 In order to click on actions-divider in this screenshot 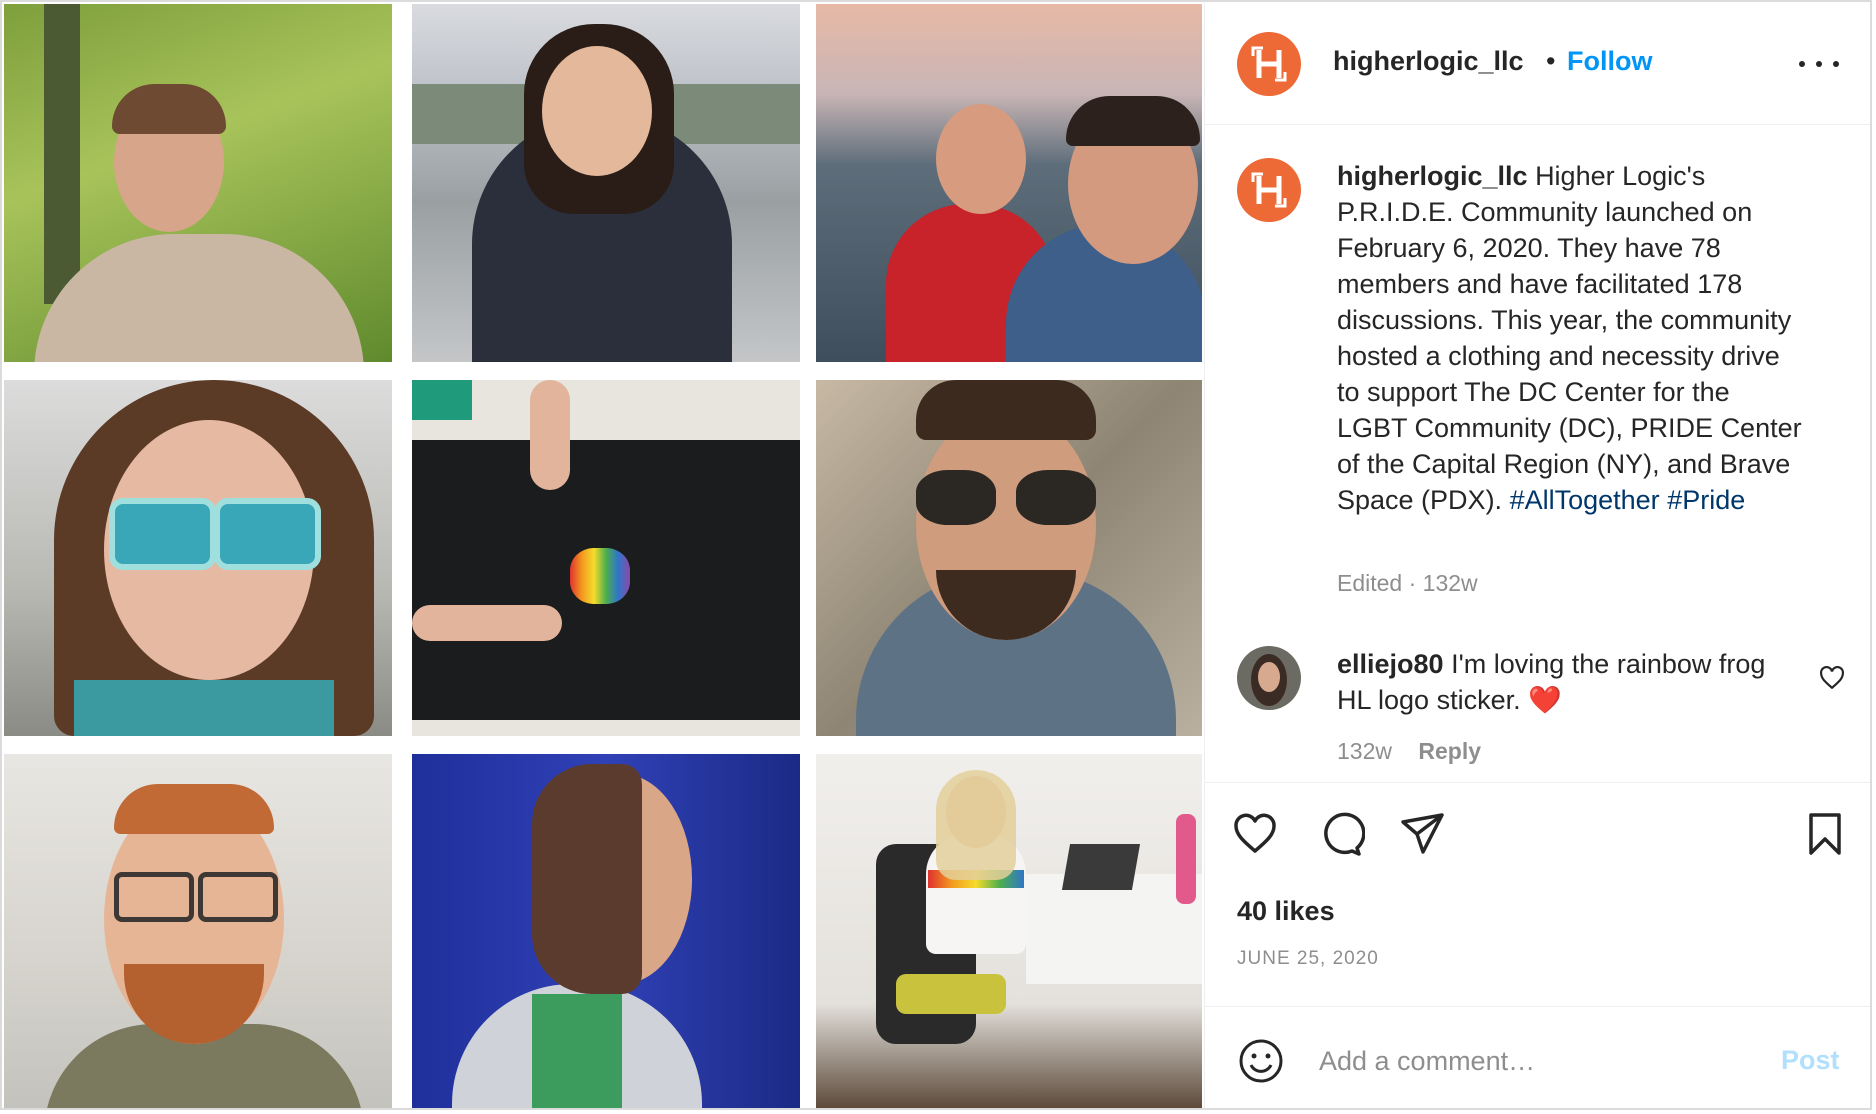, I will do `click(1537, 782)`.